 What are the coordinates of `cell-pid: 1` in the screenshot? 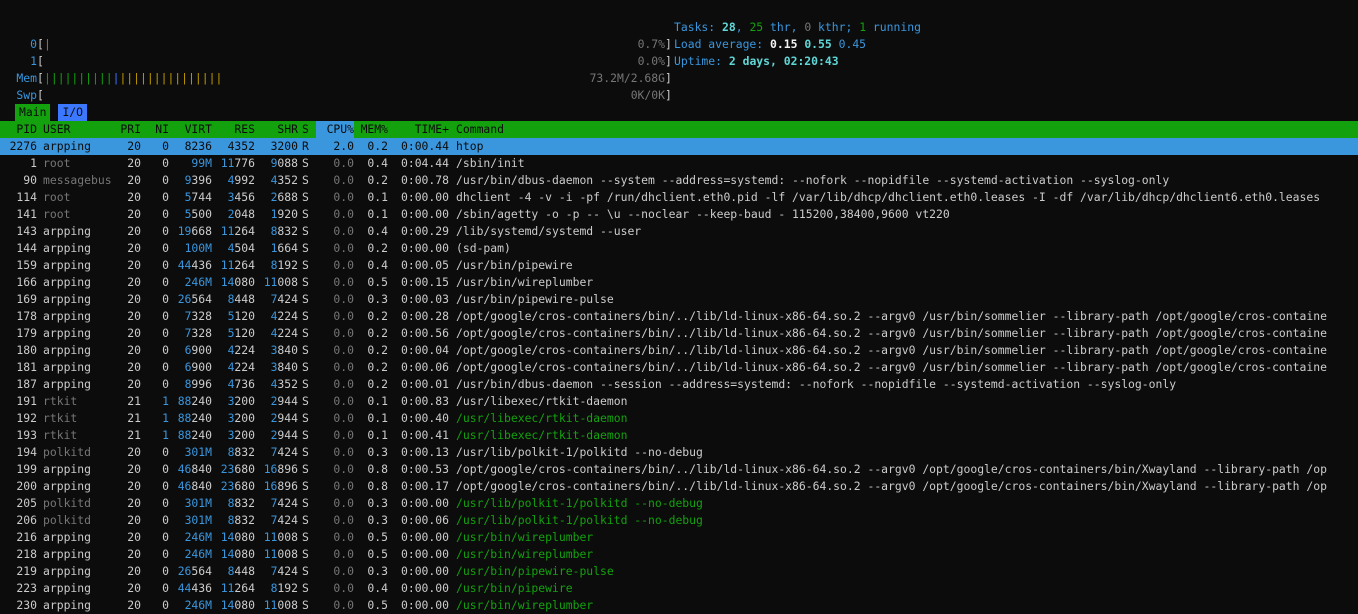 It's located at (33, 163).